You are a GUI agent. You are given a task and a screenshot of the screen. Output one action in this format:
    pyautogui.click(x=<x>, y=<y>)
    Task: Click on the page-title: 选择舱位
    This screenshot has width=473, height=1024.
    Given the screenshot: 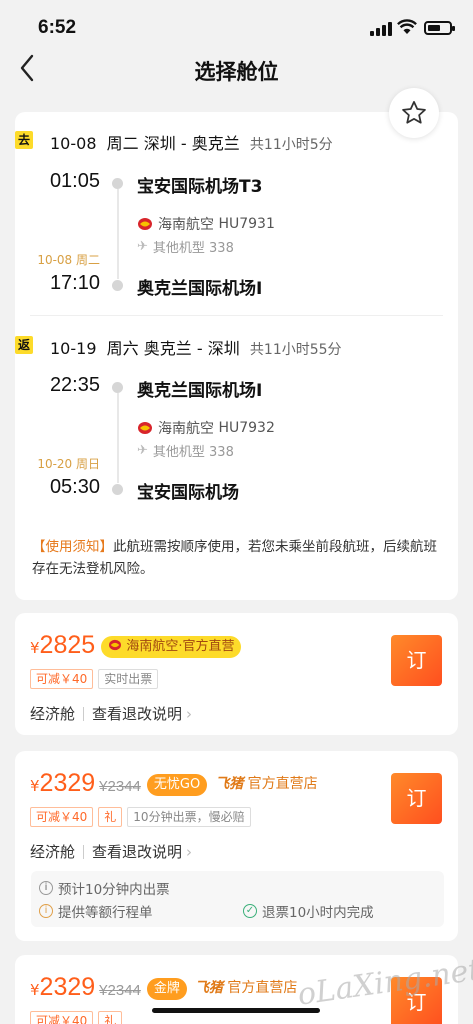 What is the action you would take?
    pyautogui.click(x=236, y=72)
    